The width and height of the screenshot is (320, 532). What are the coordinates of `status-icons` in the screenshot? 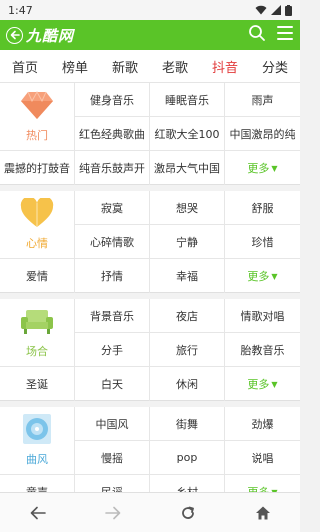 It's located at (273, 10).